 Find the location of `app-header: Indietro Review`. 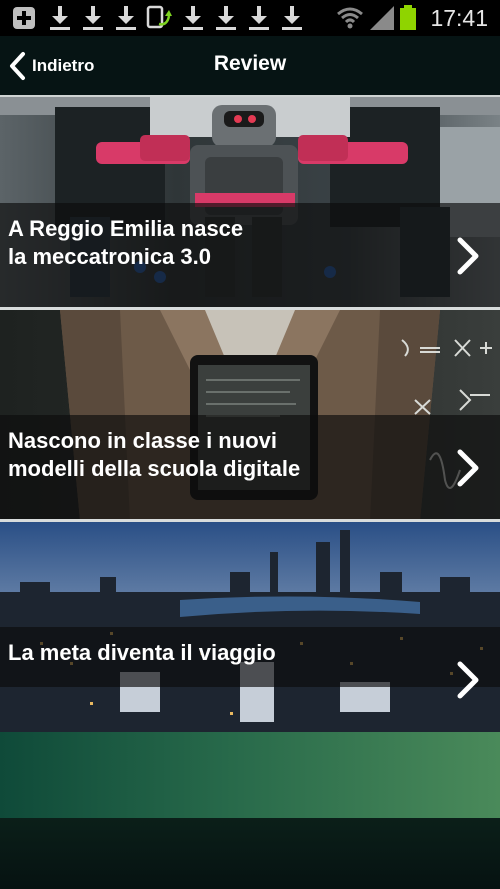

app-header: Indietro Review is located at coordinates (250, 65).